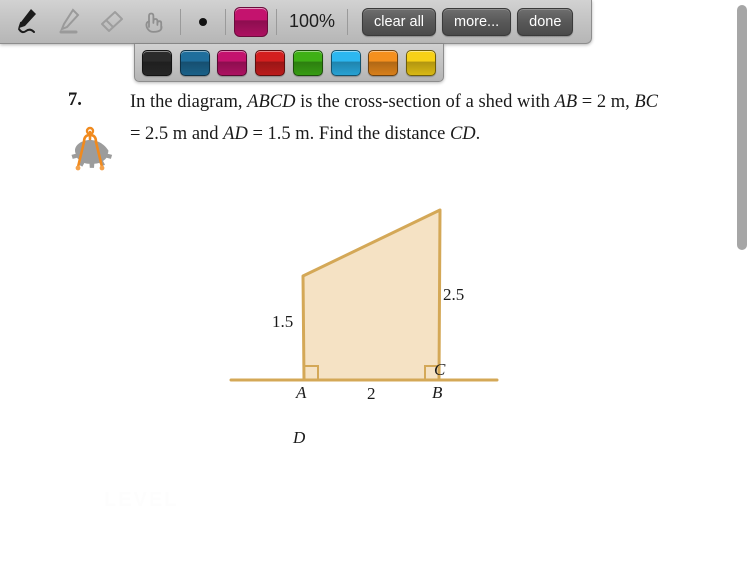 The width and height of the screenshot is (750, 563). I want to click on measurement-ad: 1.5, so click(283, 321).